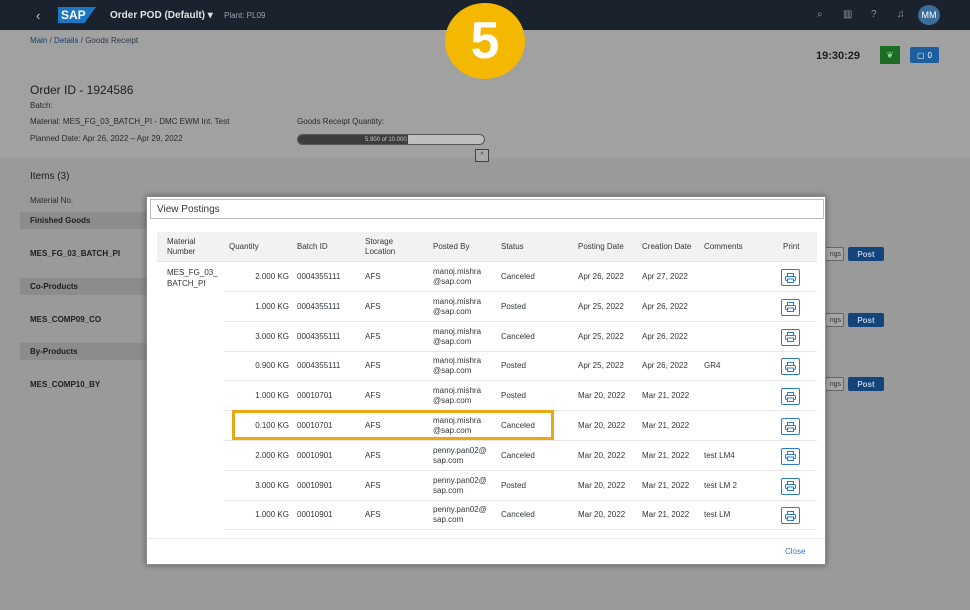  I want to click on notifications-button: ▢ 0, so click(924, 55).